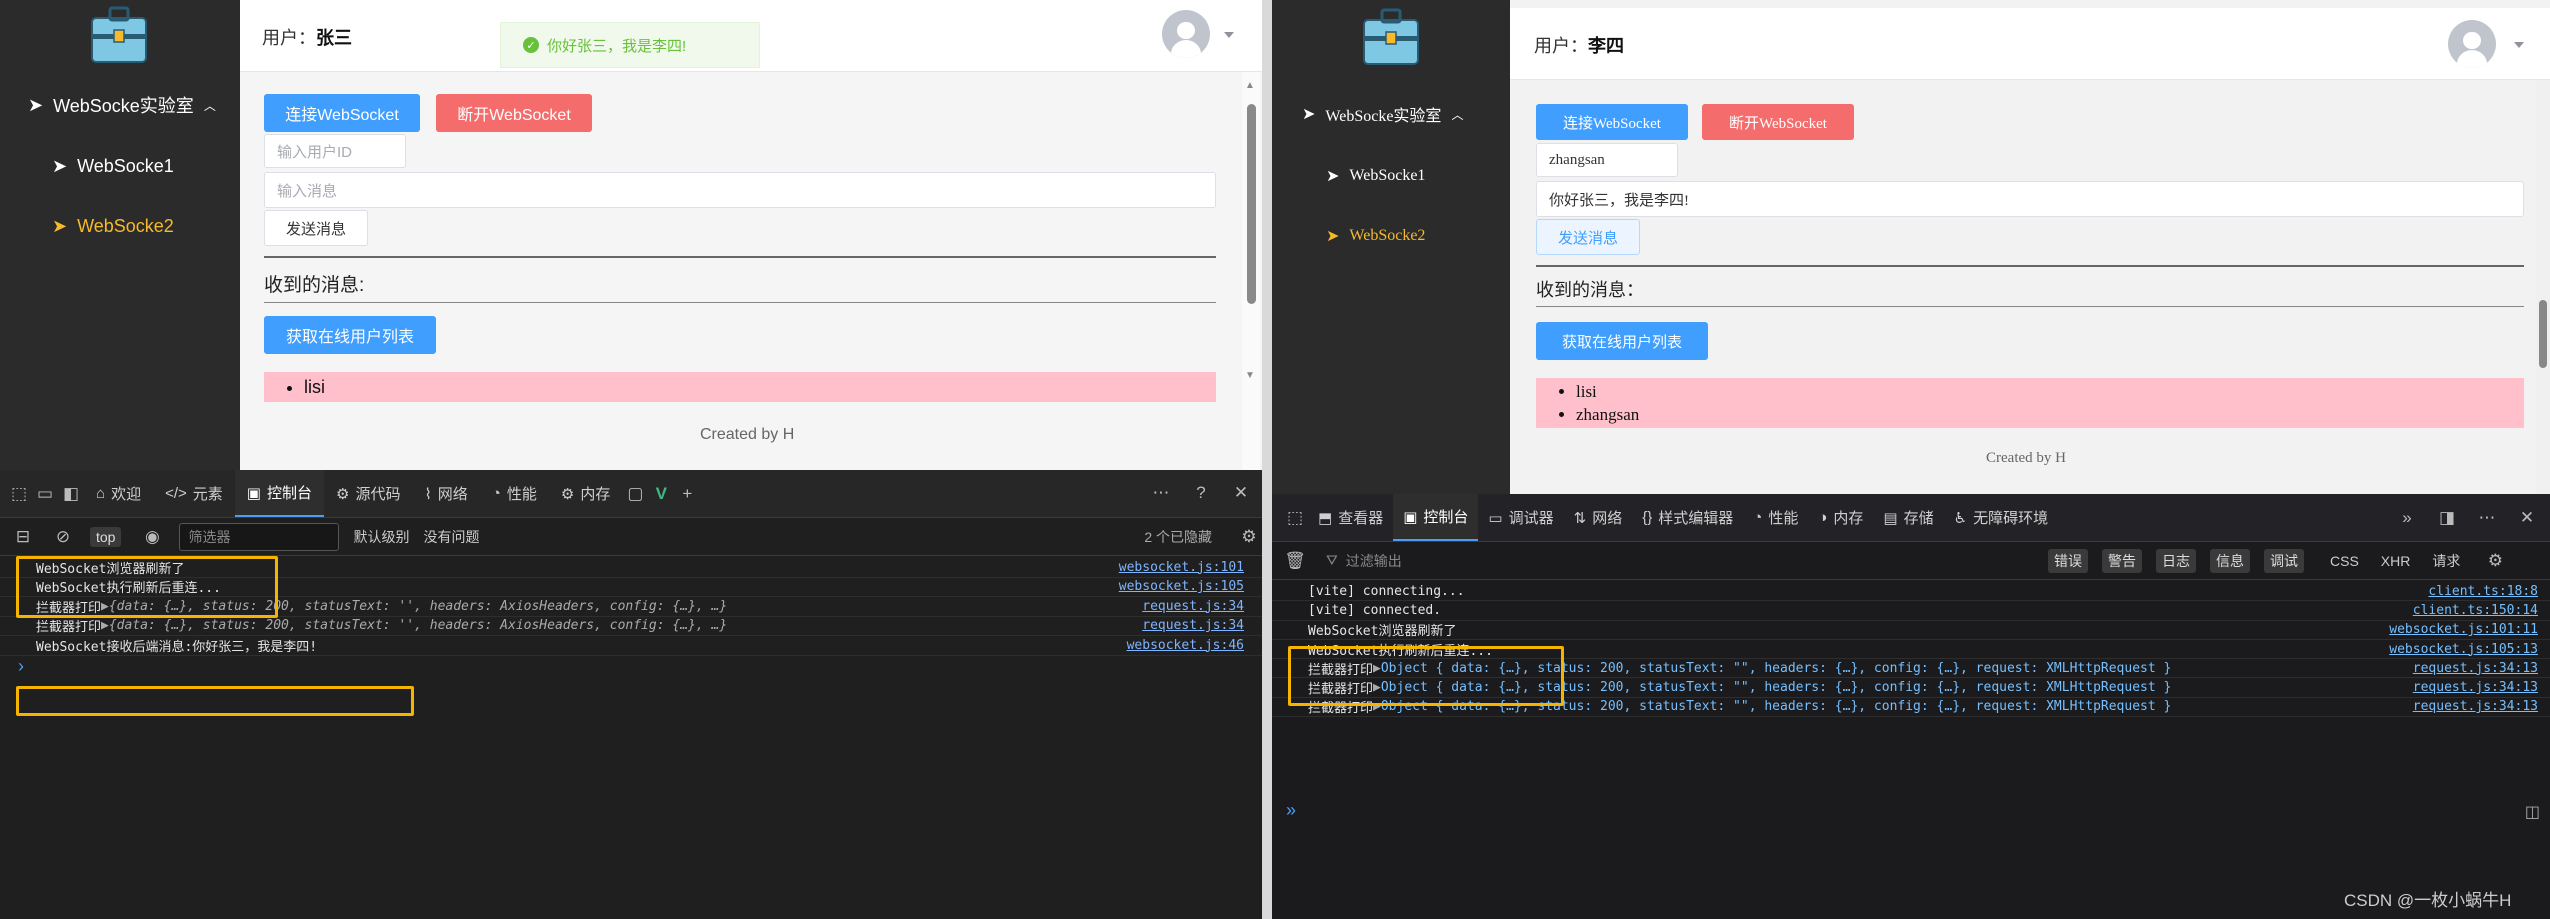  What do you see at coordinates (1250, 85) in the screenshot?
I see `scroll-up-icon: ▲` at bounding box center [1250, 85].